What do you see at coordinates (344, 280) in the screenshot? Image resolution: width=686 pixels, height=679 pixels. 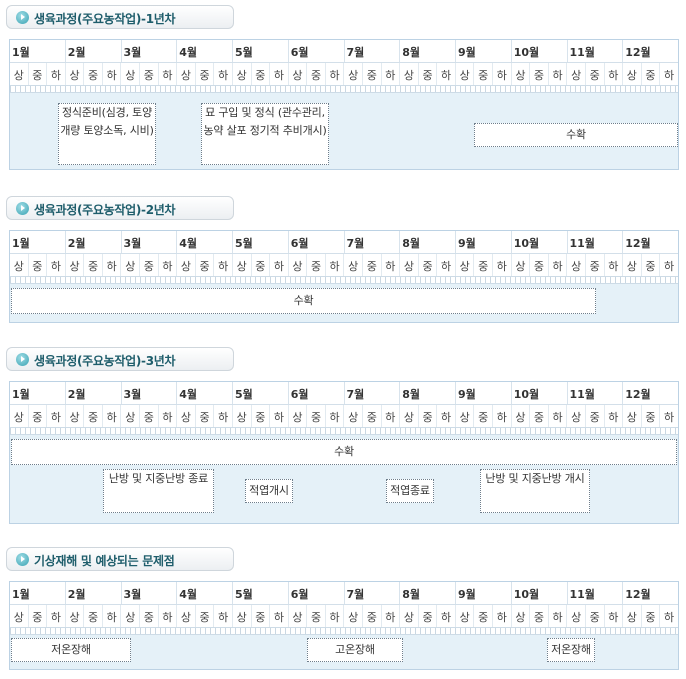 I see `timeline-scale` at bounding box center [344, 280].